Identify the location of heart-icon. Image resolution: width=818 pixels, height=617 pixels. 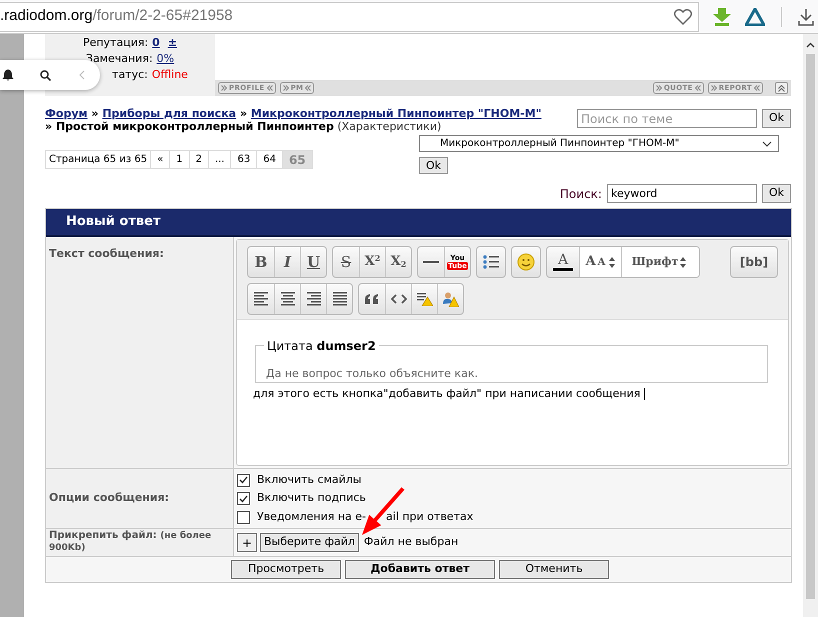
(683, 16).